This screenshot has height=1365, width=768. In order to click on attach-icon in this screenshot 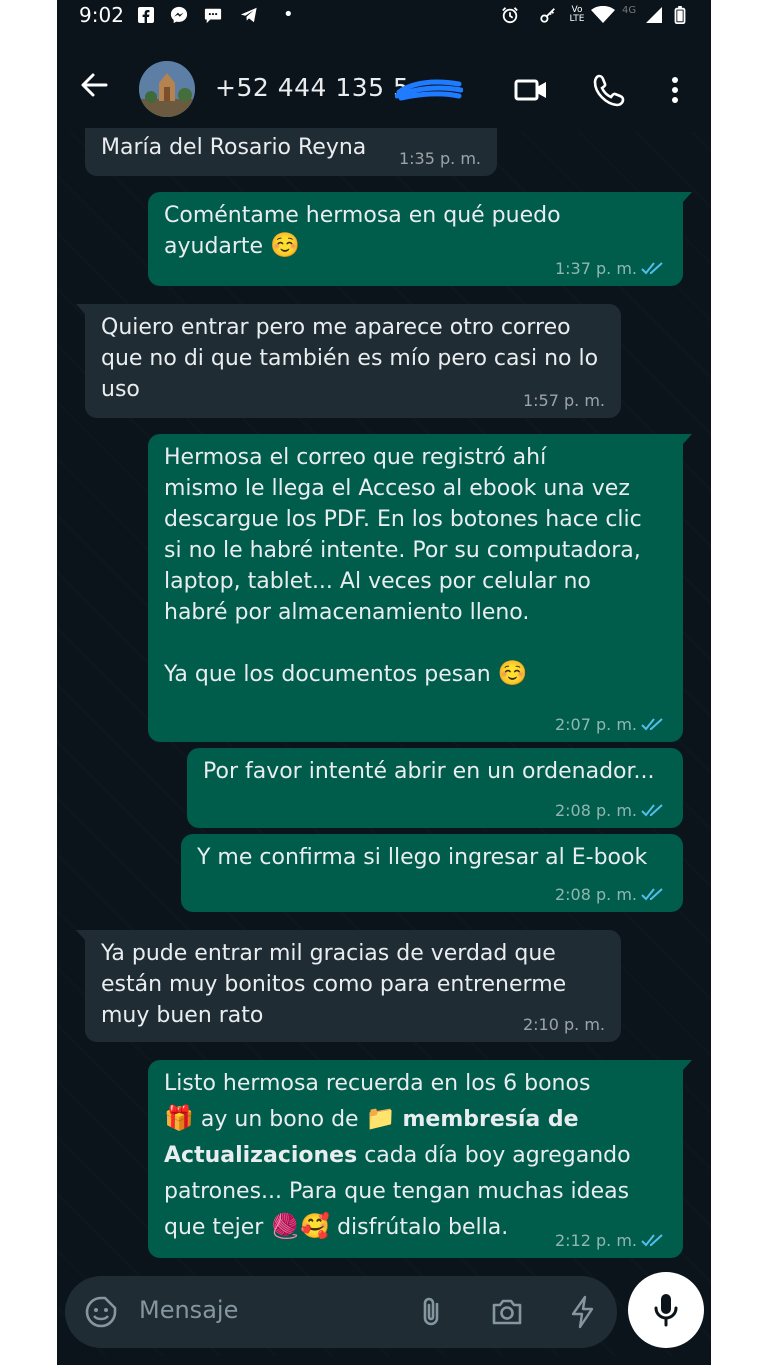, I will do `click(431, 1312)`.